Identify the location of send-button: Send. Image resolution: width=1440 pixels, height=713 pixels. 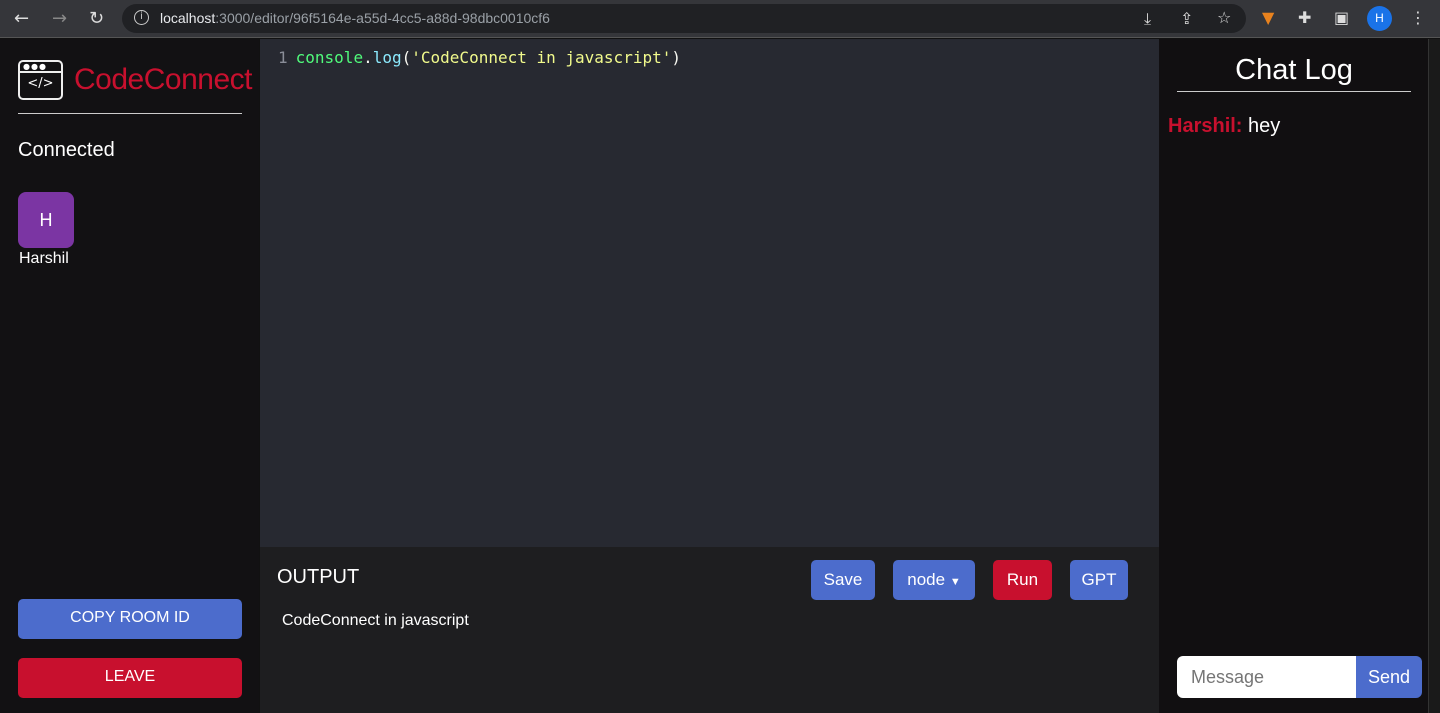
(1389, 677).